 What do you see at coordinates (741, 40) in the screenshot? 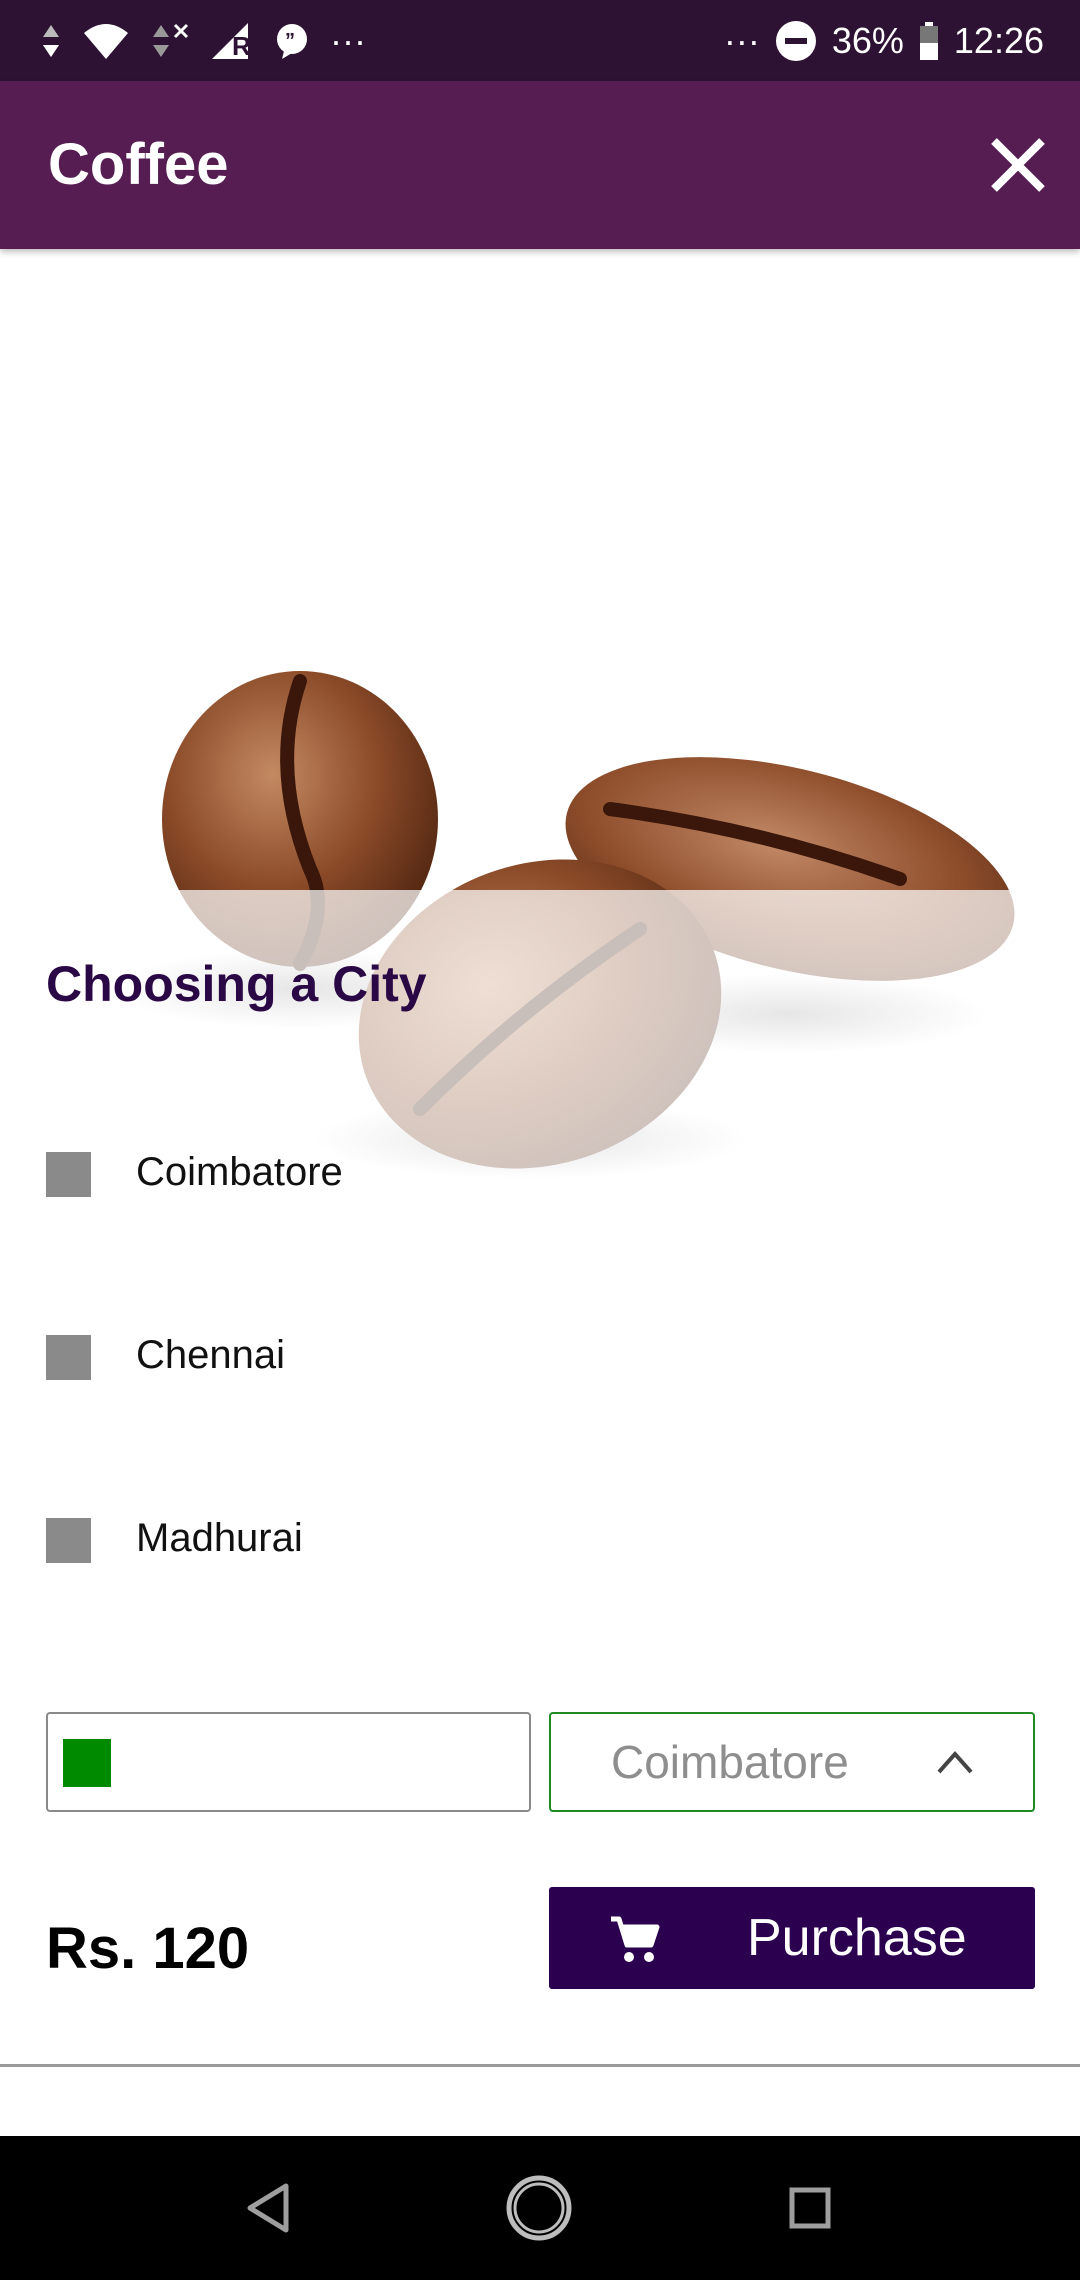
I see `status-right-more: ···` at bounding box center [741, 40].